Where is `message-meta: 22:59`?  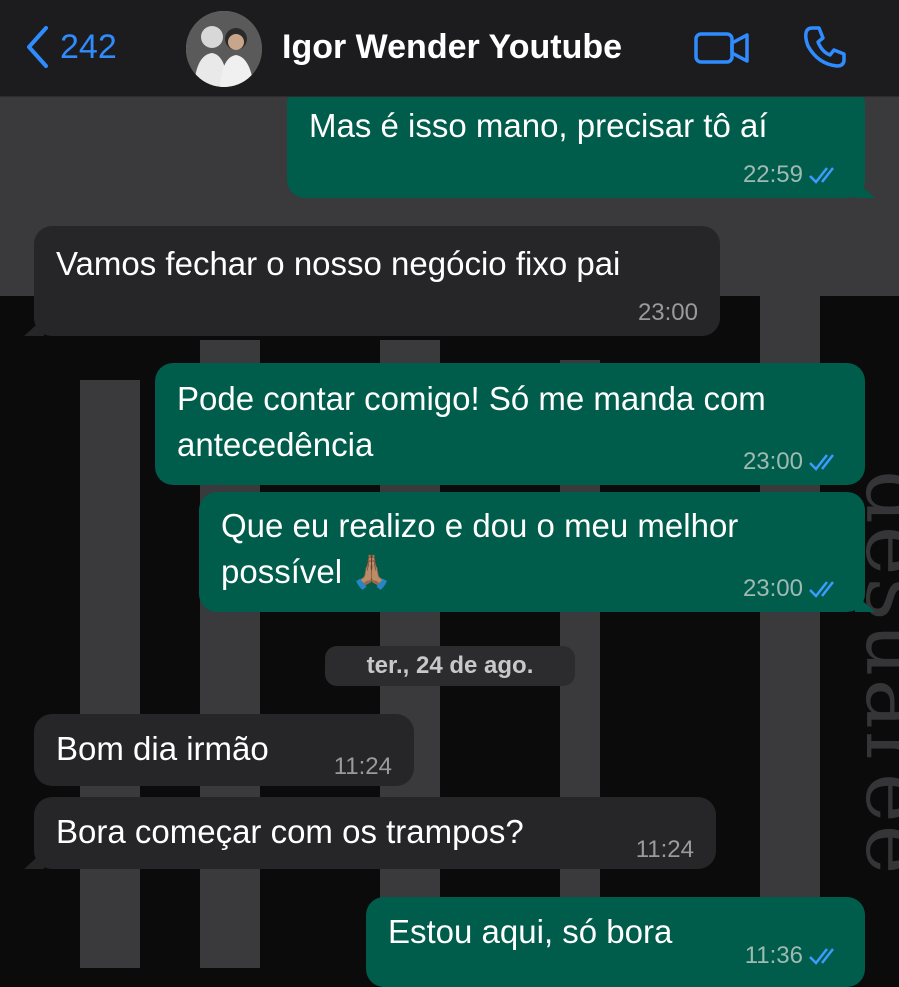 message-meta: 22:59 is located at coordinates (793, 175).